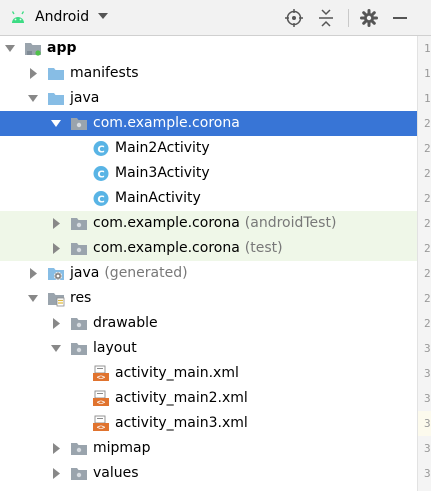  I want to click on tree-item-mainactivity: C MainActivity, so click(208, 198).